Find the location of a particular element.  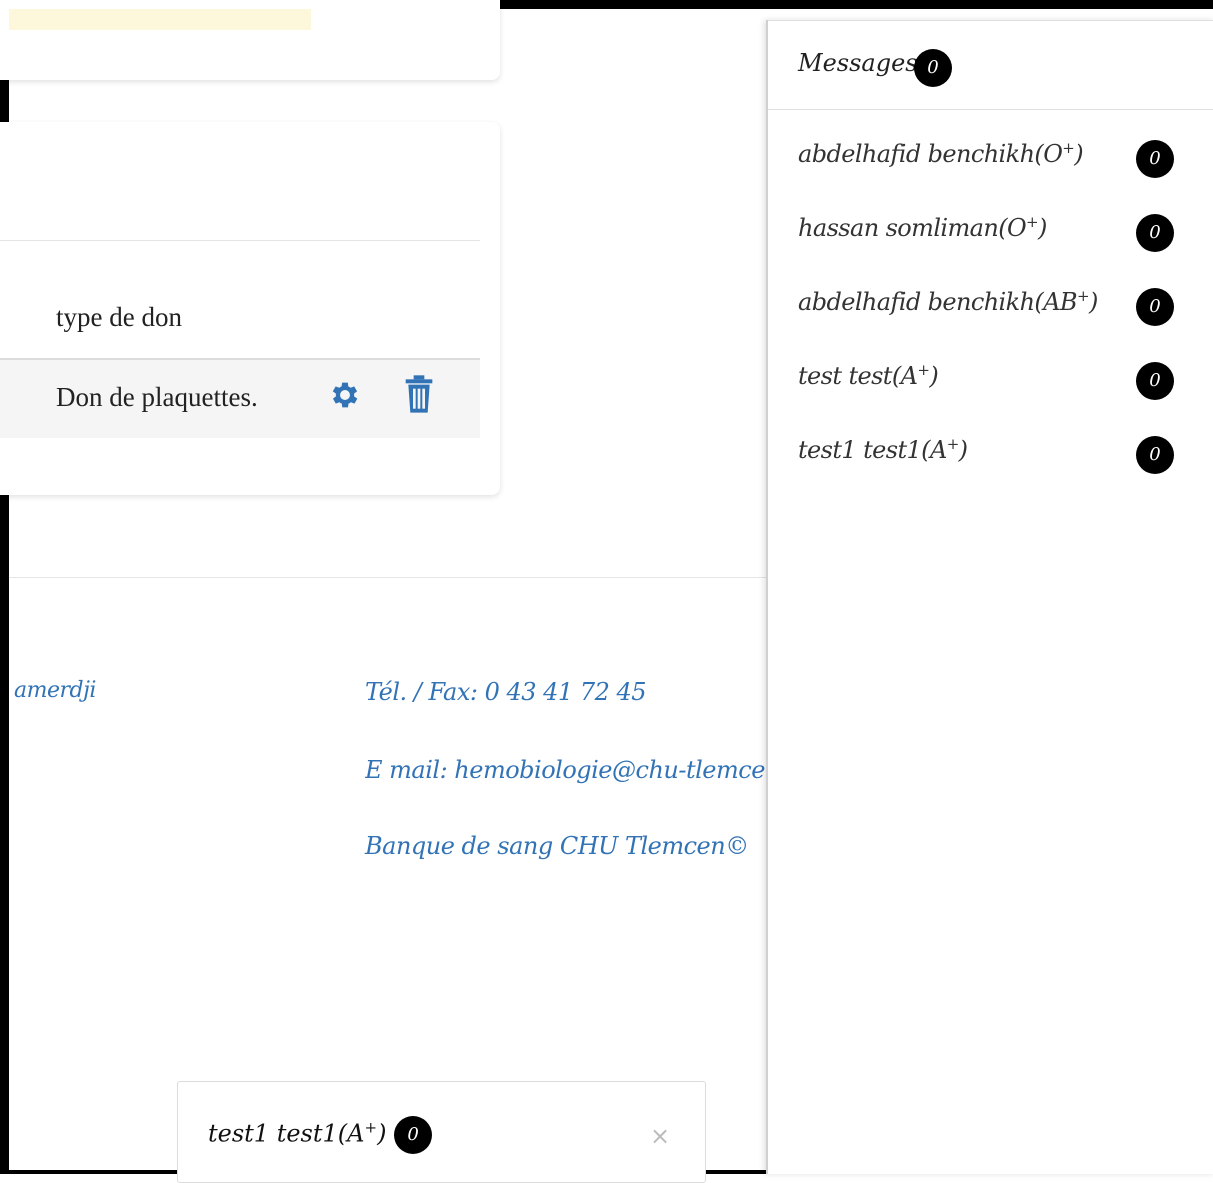

contact-name: abdelhafid benchikh(O+) is located at coordinates (941, 153).